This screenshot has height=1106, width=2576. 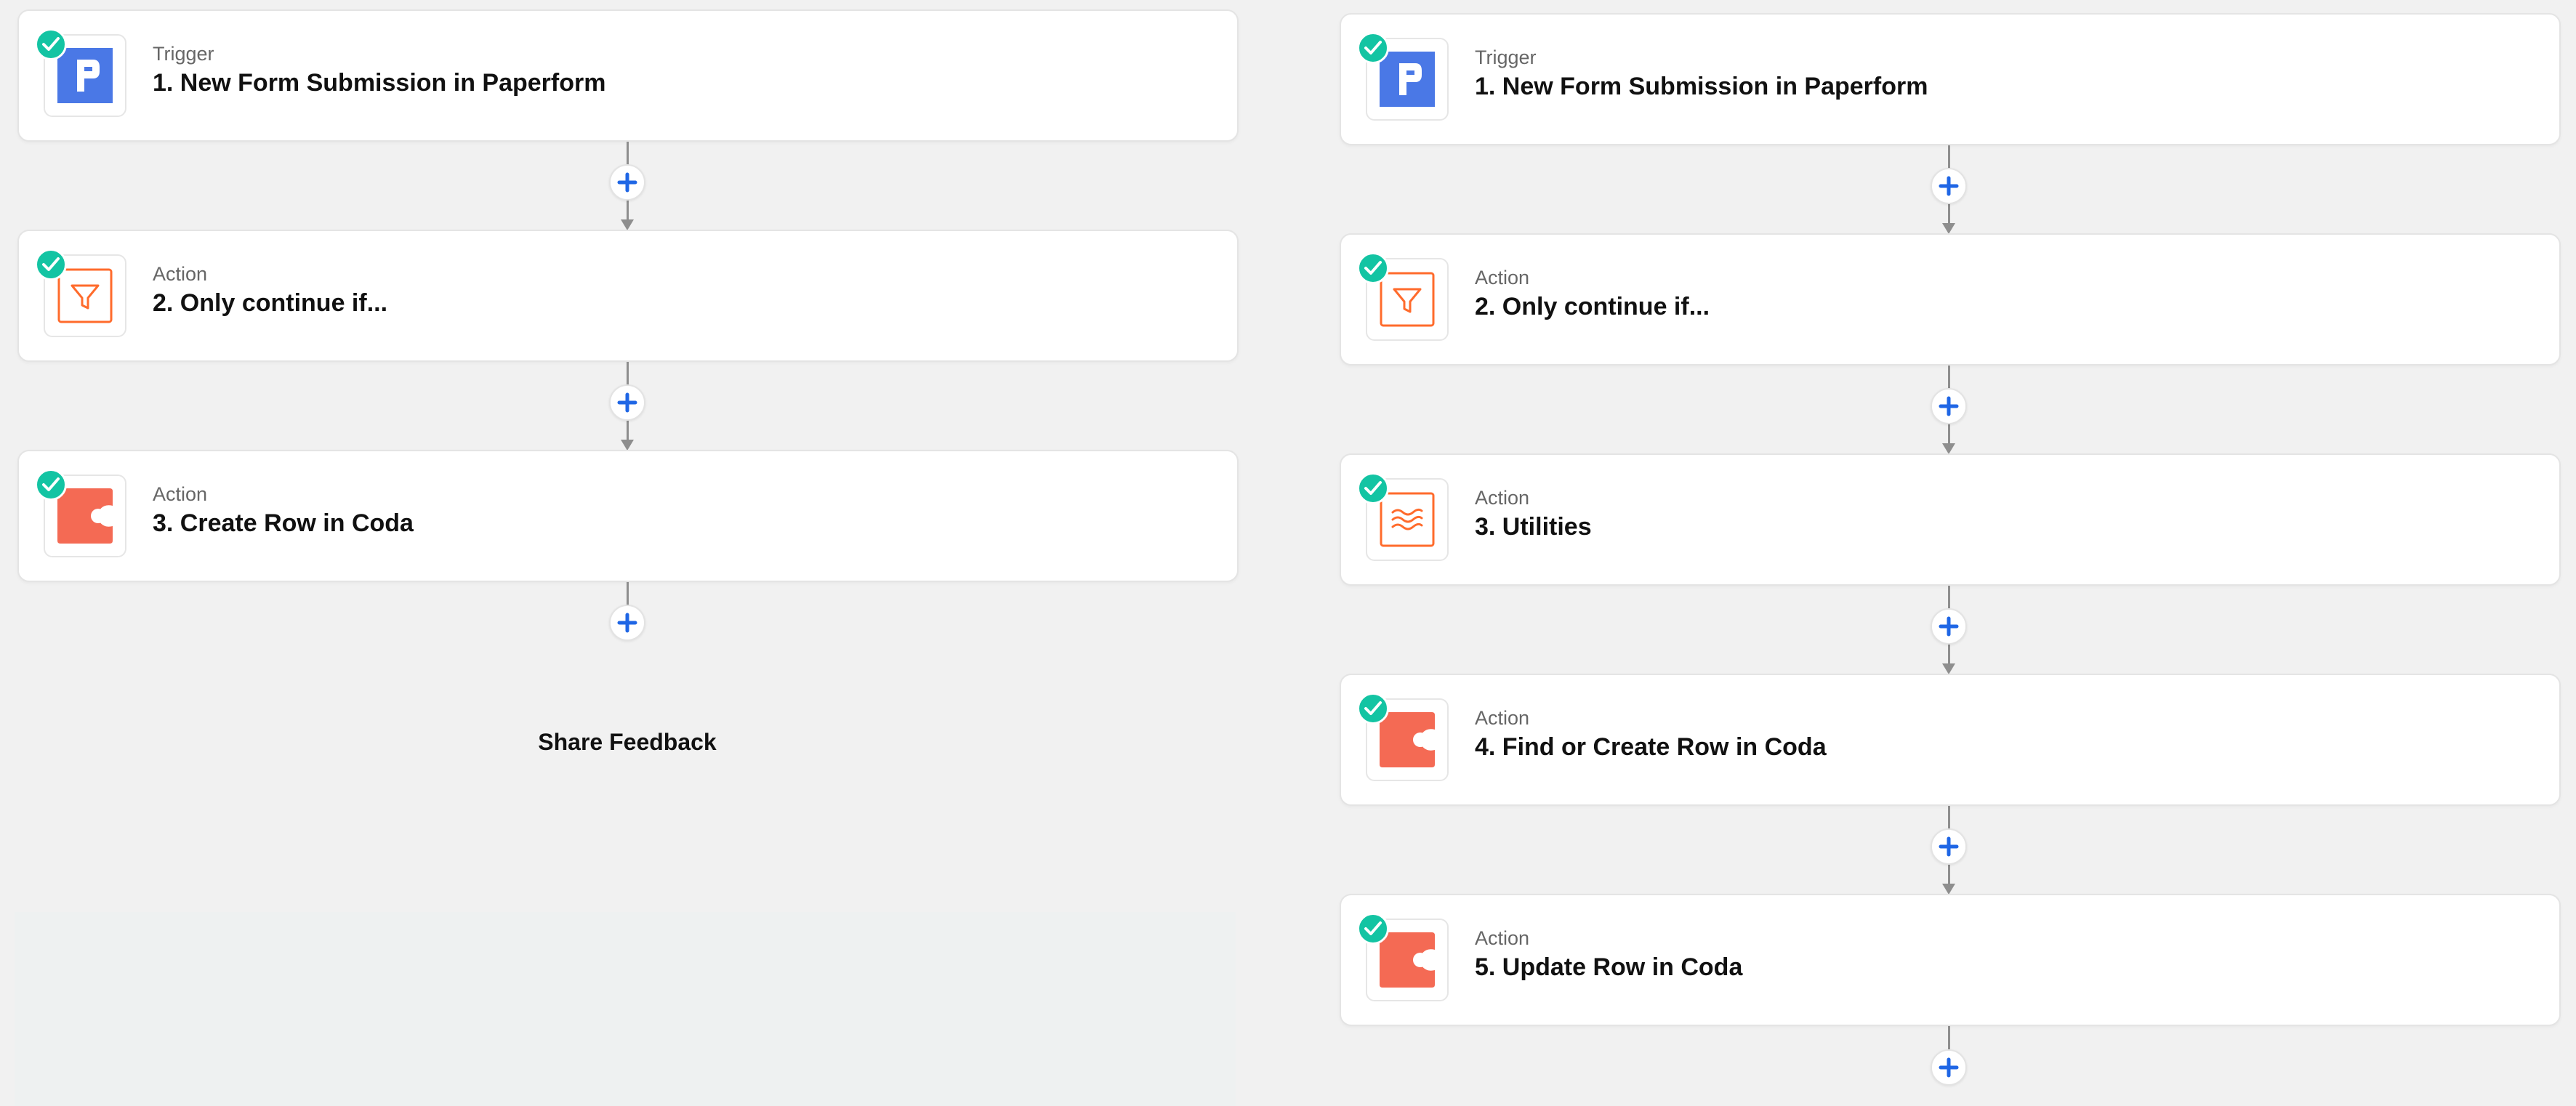 I want to click on step-title: 3. Create Row in Coda, so click(x=283, y=523).